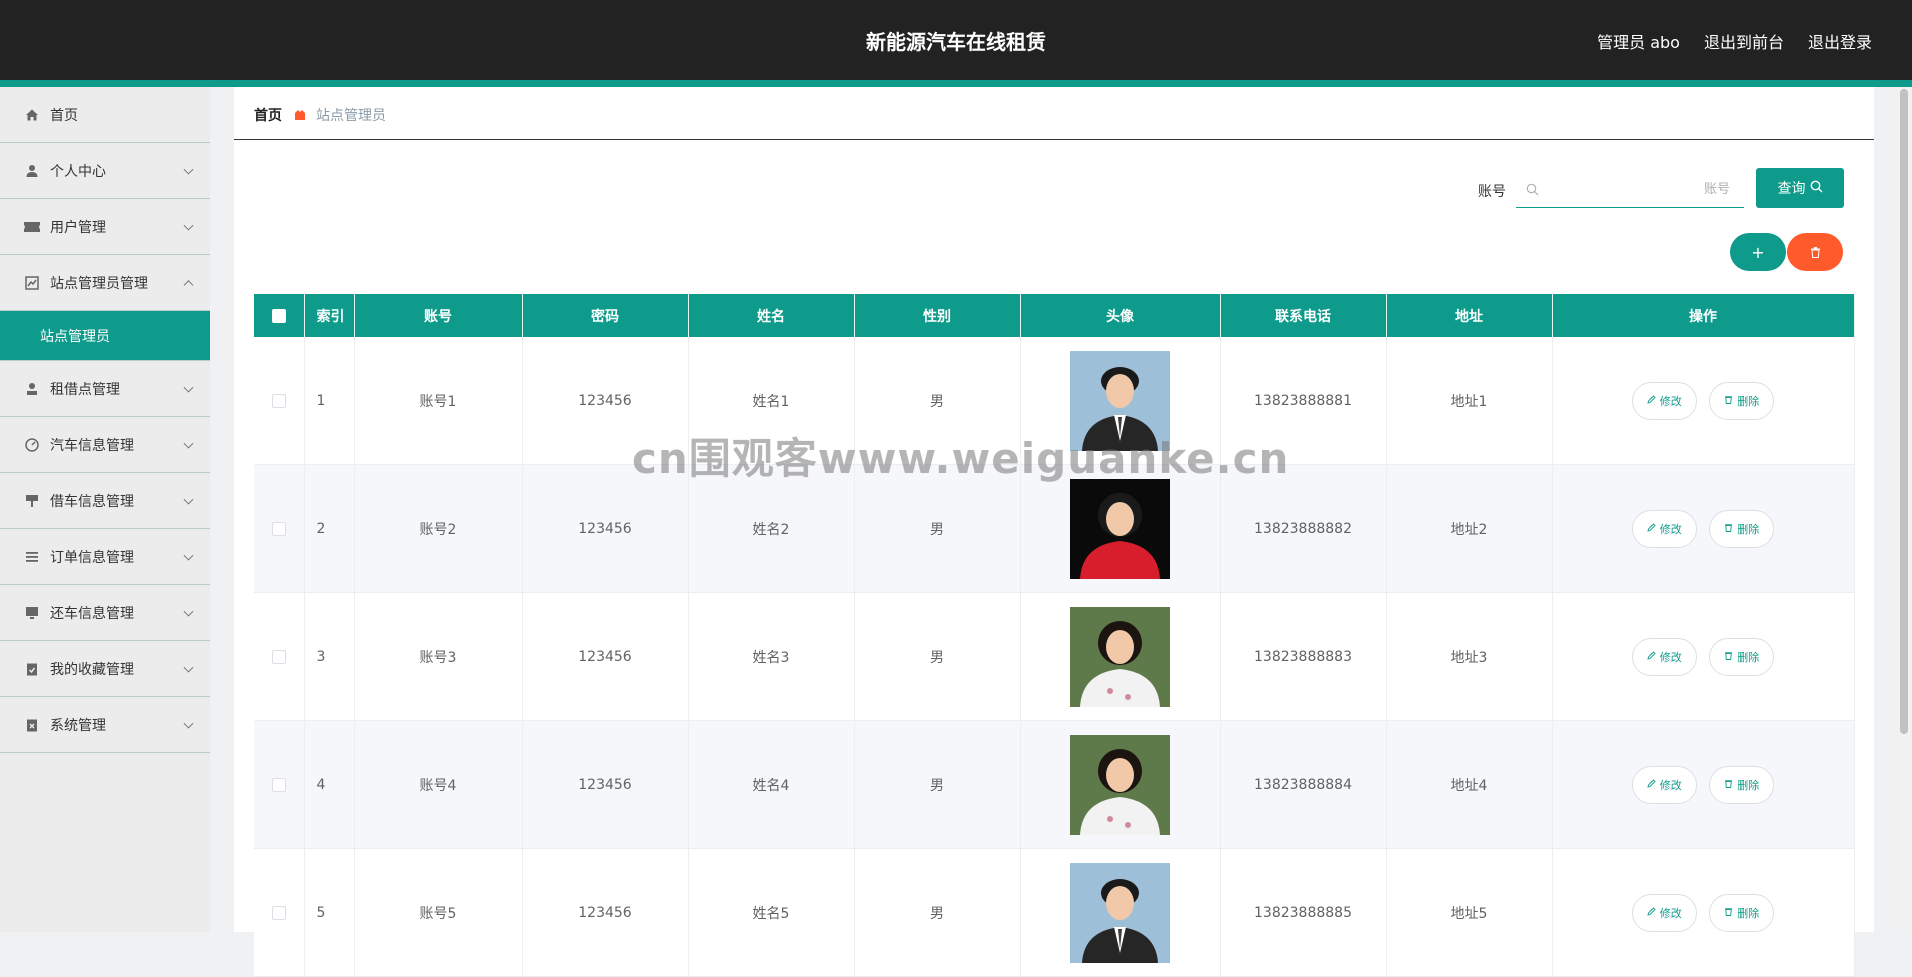 The width and height of the screenshot is (1912, 977). I want to click on breadcrumb: 首页 站点管理员, so click(320, 115).